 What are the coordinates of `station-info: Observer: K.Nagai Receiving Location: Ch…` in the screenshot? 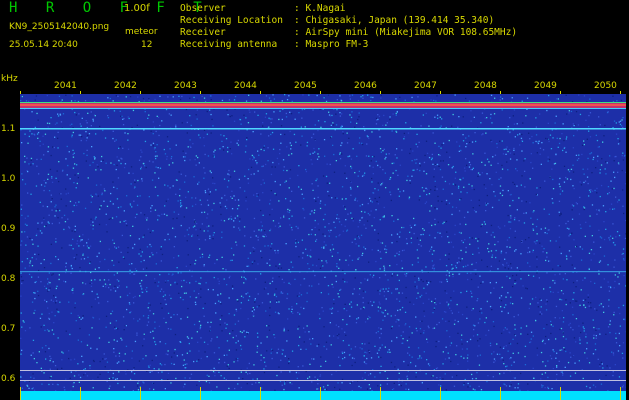 It's located at (348, 27).